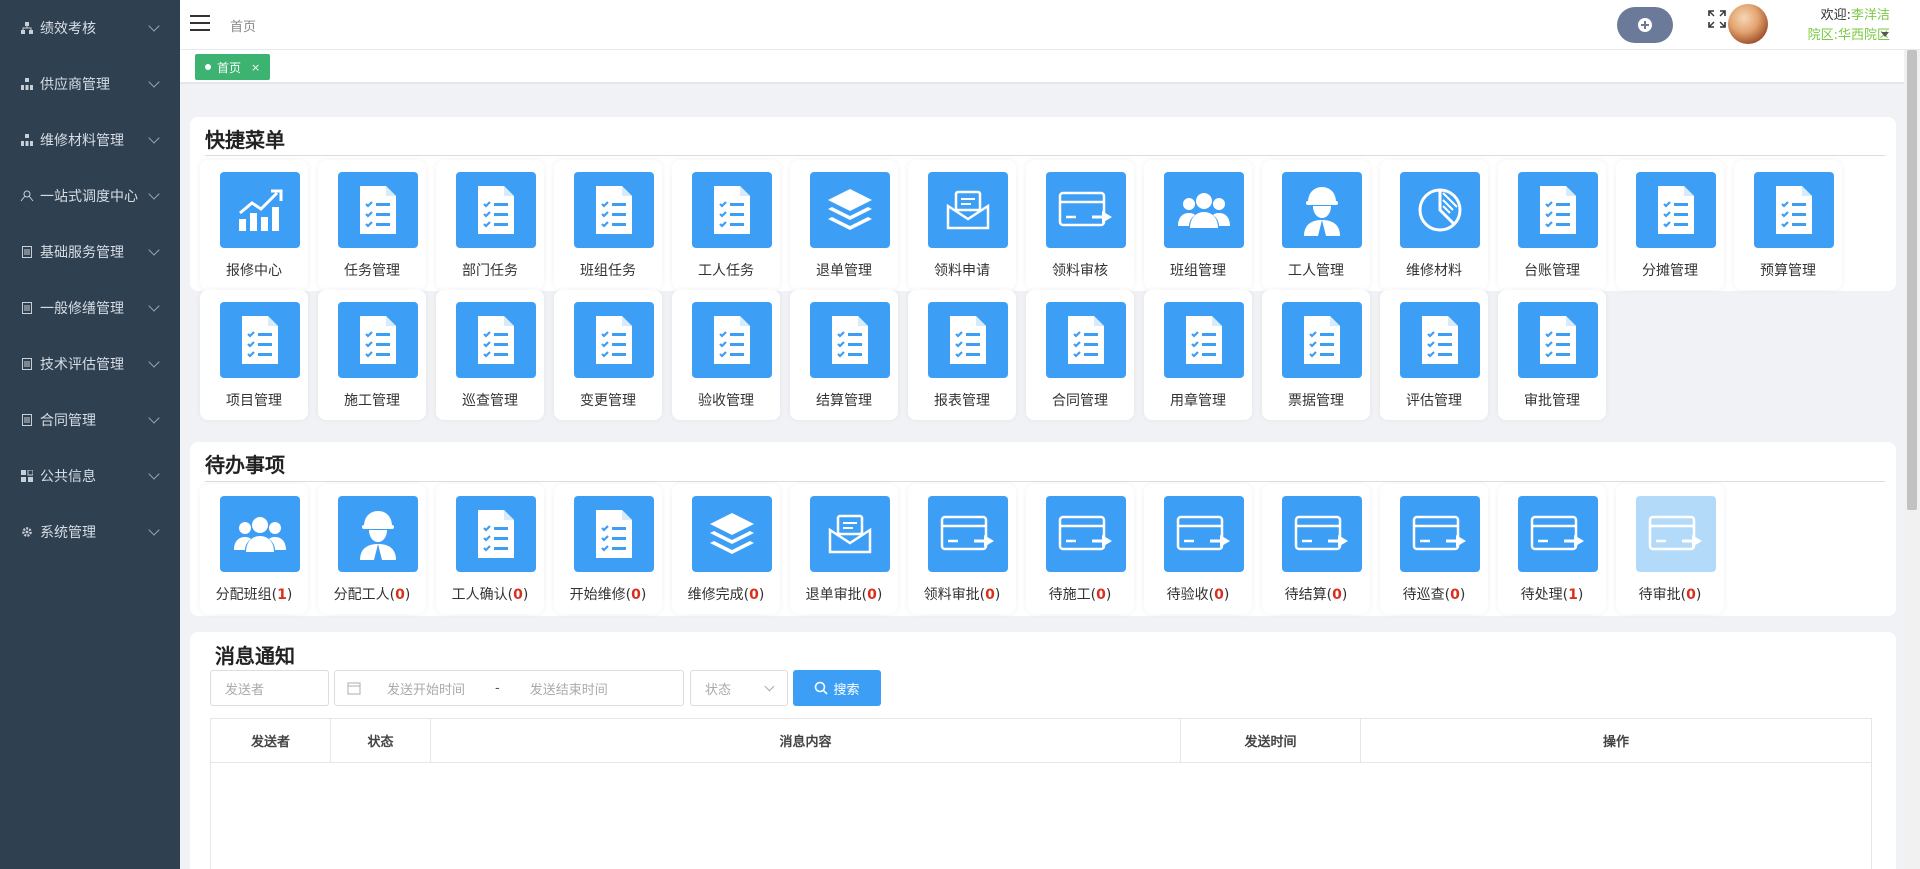 The width and height of the screenshot is (1920, 869). I want to click on scrollbar-thumb, so click(1912, 280).